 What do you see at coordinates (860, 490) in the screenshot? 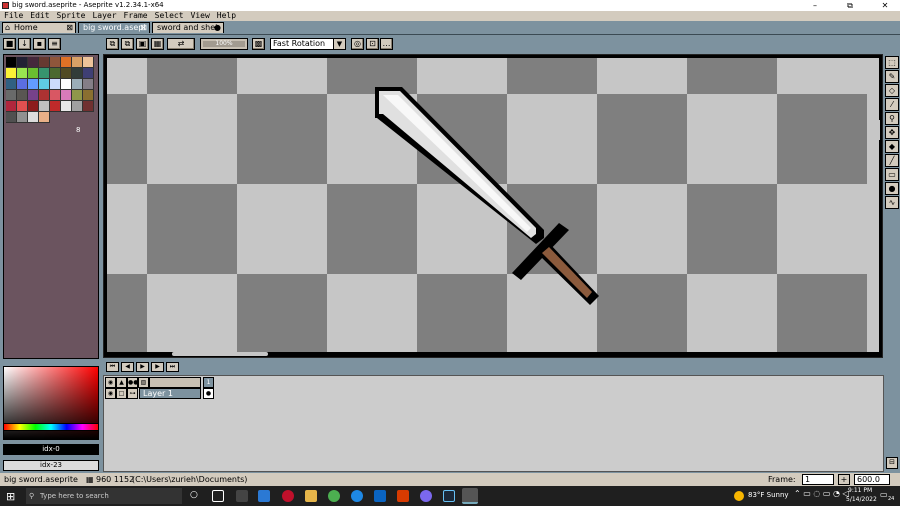
I see `clock-time: 9:11 PM` at bounding box center [860, 490].